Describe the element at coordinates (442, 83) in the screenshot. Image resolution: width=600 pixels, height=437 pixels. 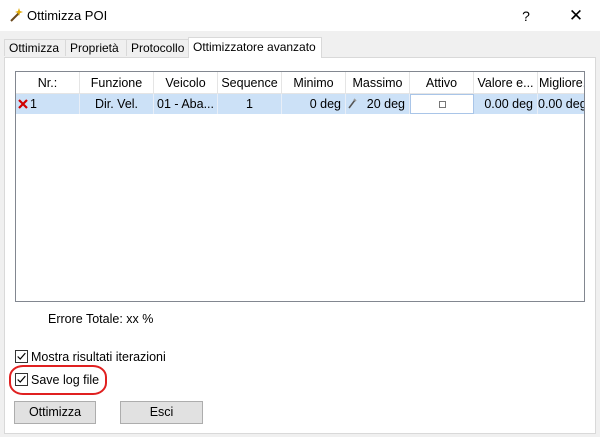
I see `col-header-attivo: Attivo` at that location.